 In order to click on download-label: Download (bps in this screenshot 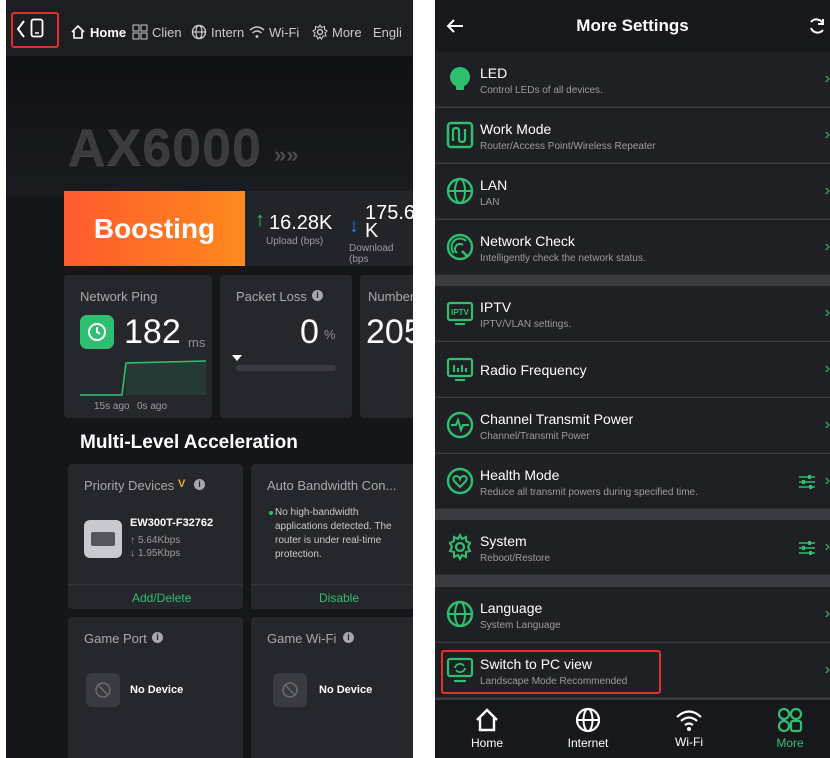, I will do `click(371, 254)`.